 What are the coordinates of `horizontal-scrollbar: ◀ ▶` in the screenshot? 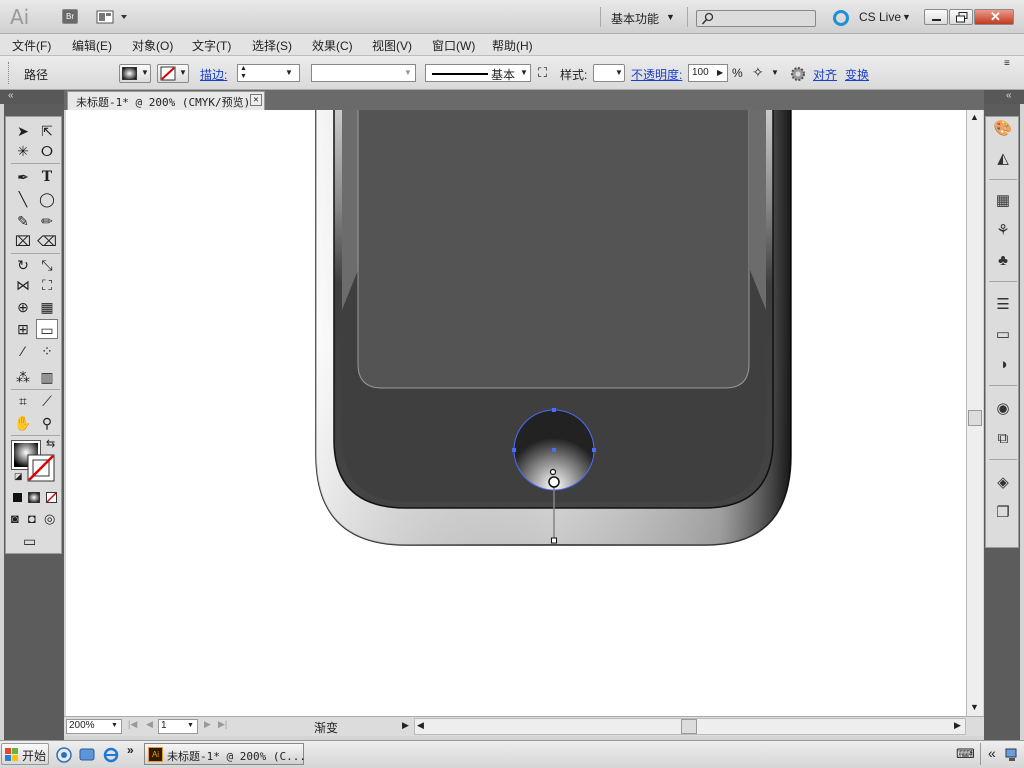 It's located at (690, 726).